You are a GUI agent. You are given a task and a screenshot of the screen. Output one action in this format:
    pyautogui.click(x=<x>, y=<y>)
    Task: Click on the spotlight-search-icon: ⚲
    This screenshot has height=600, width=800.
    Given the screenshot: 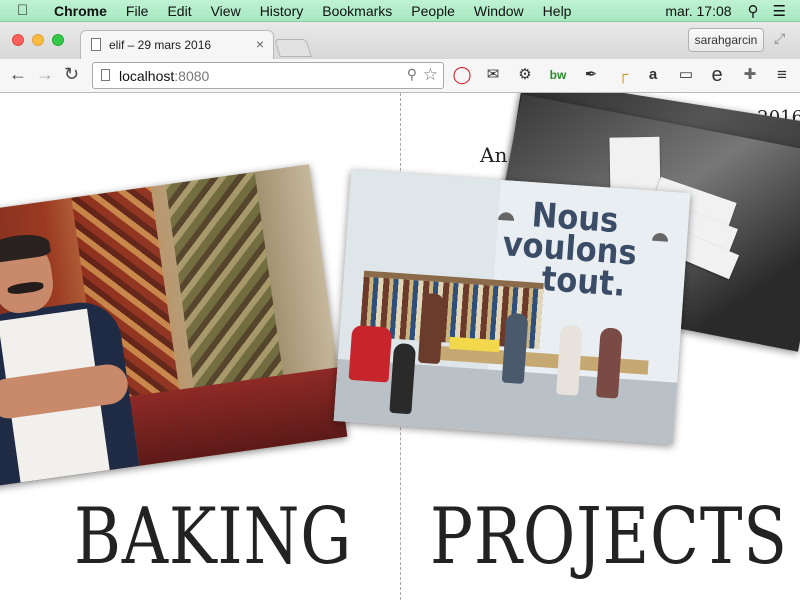 What is the action you would take?
    pyautogui.click(x=753, y=11)
    